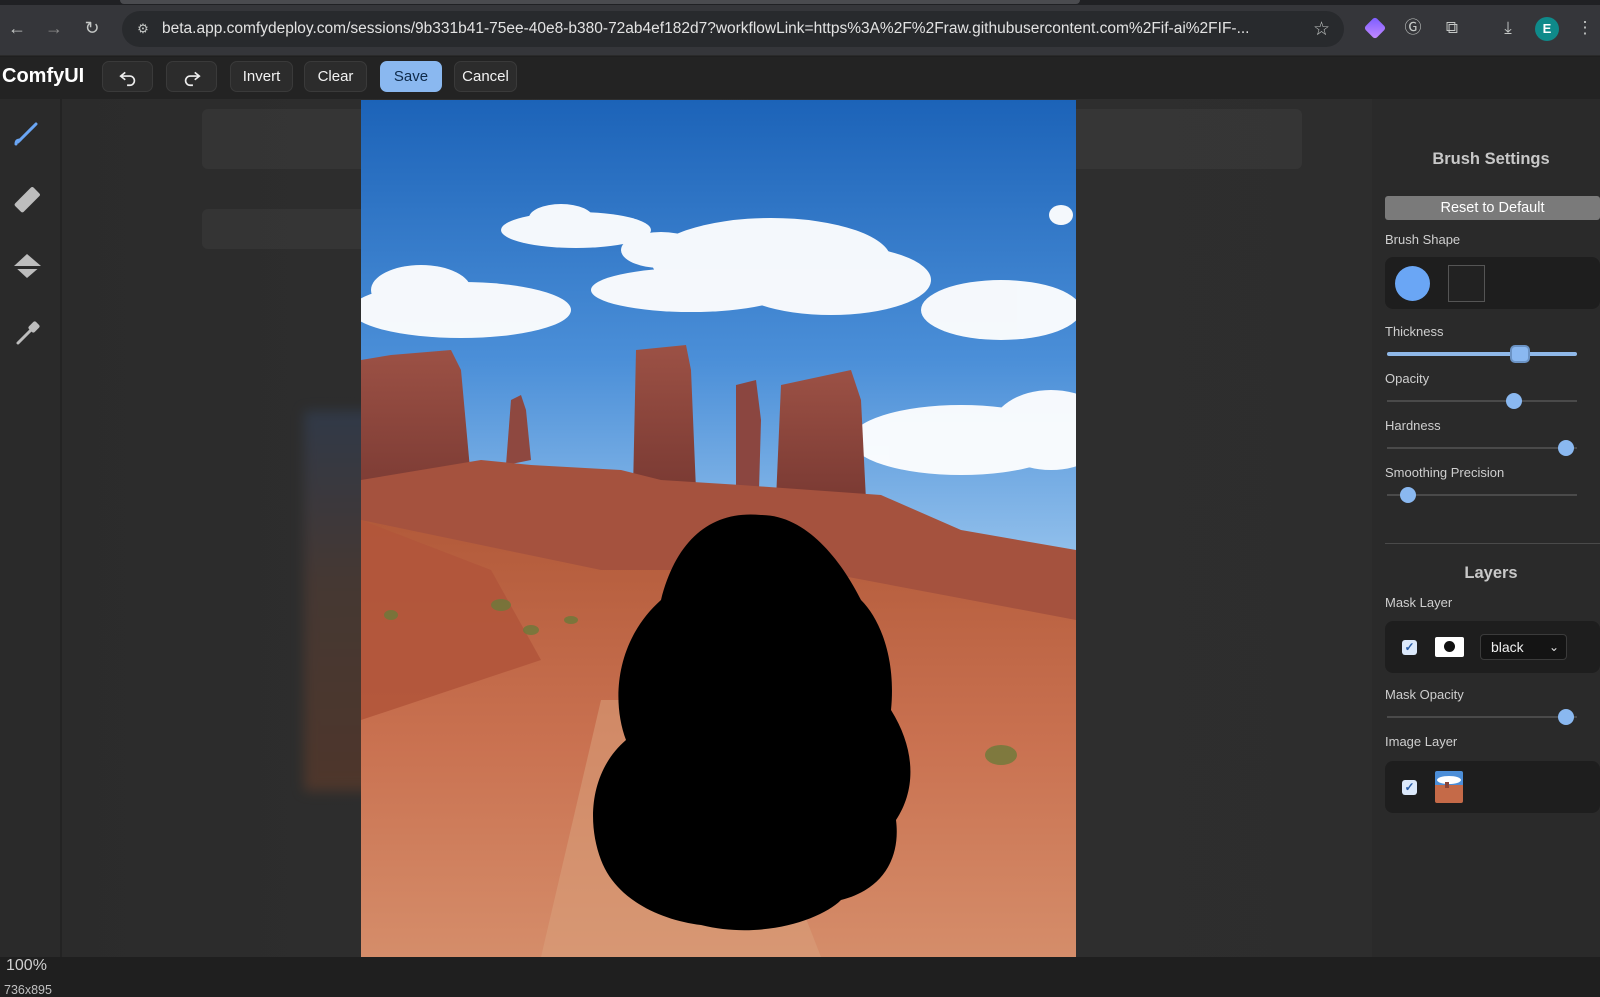  Describe the element at coordinates (800, 78) in the screenshot. I see `editor-toolbar: ComfyUI Invert Clear Save Cancel` at that location.